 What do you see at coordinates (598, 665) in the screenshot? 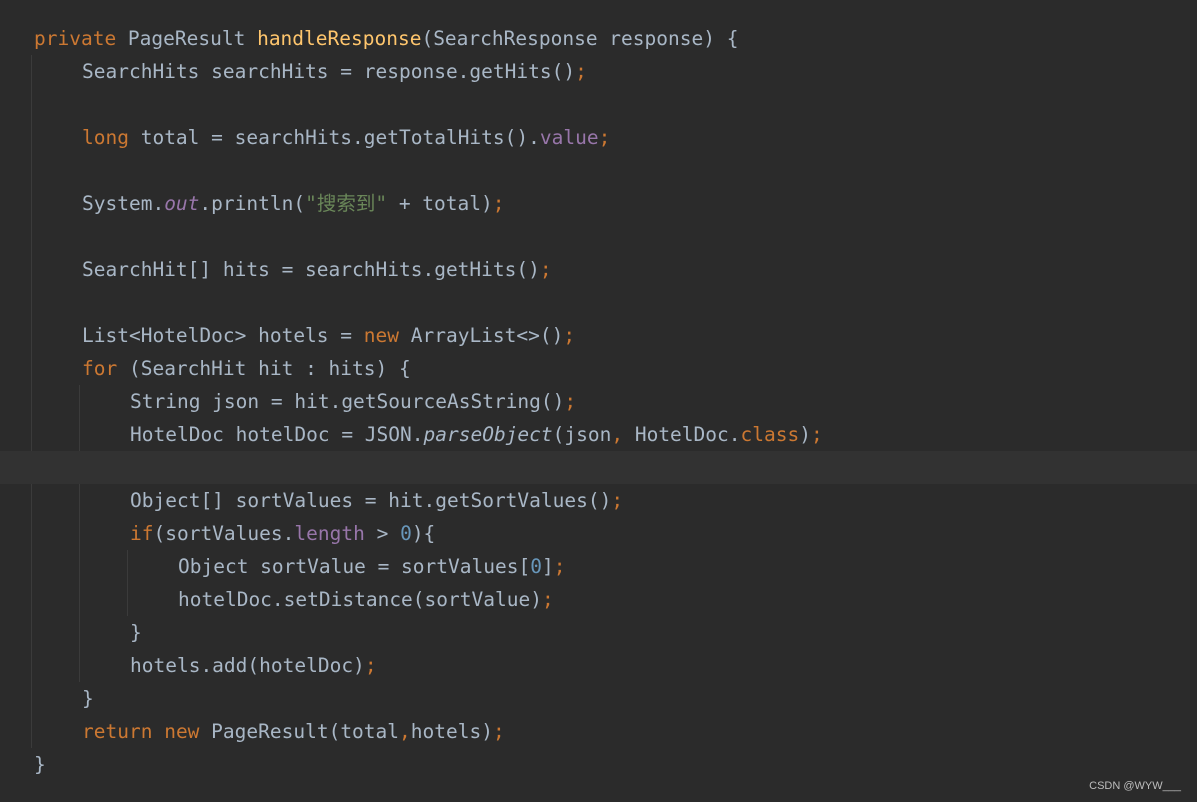
I see `code-line: hotels.add(hotelDoc);` at bounding box center [598, 665].